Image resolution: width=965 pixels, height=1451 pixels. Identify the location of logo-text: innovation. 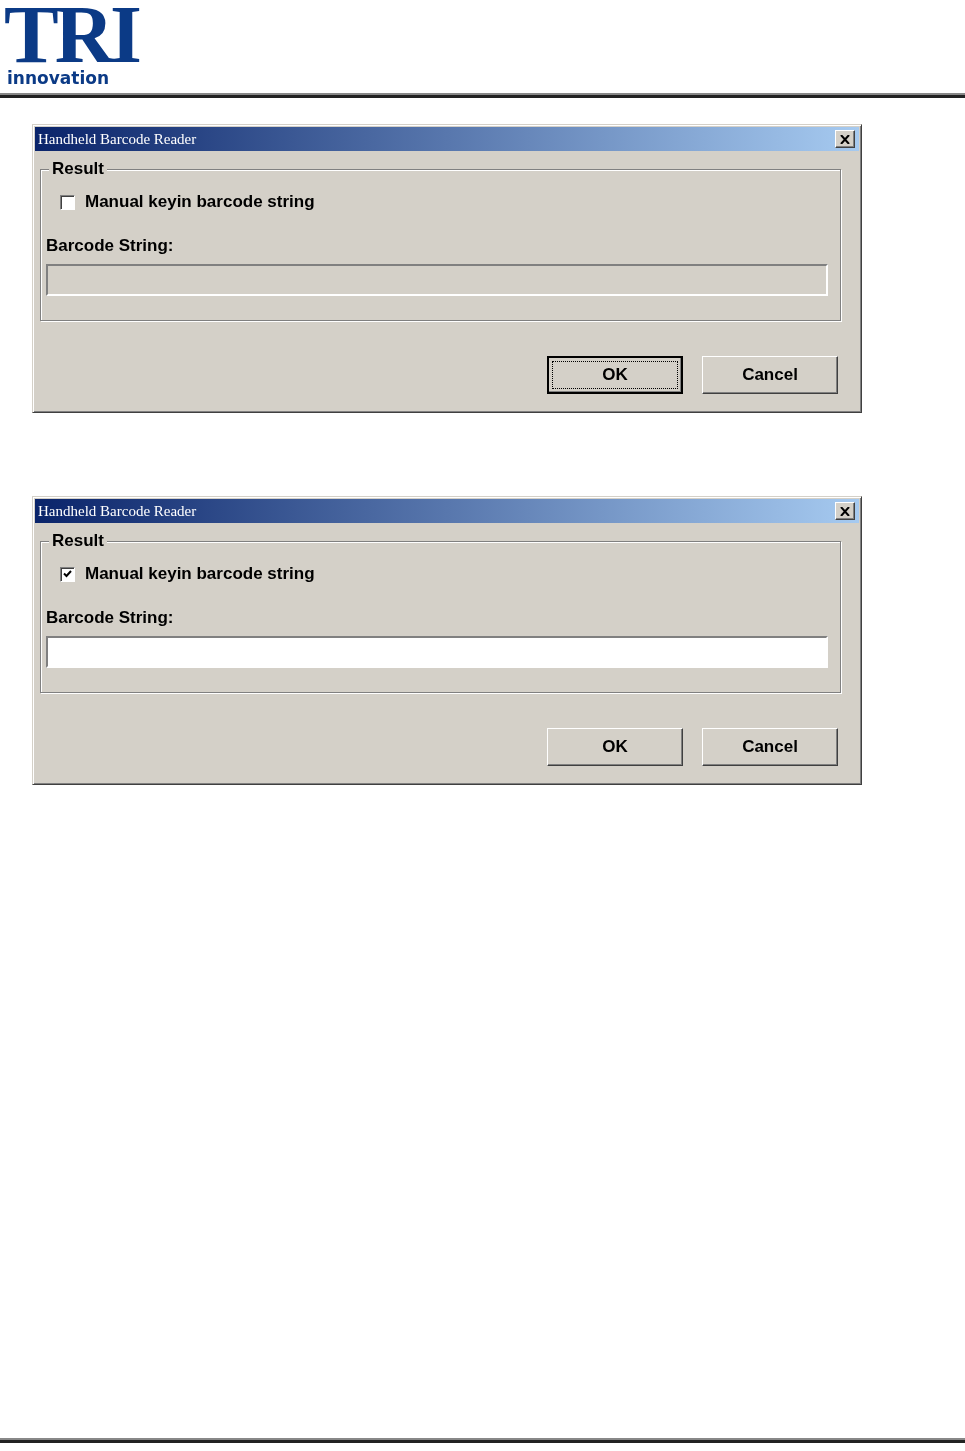
(58, 78).